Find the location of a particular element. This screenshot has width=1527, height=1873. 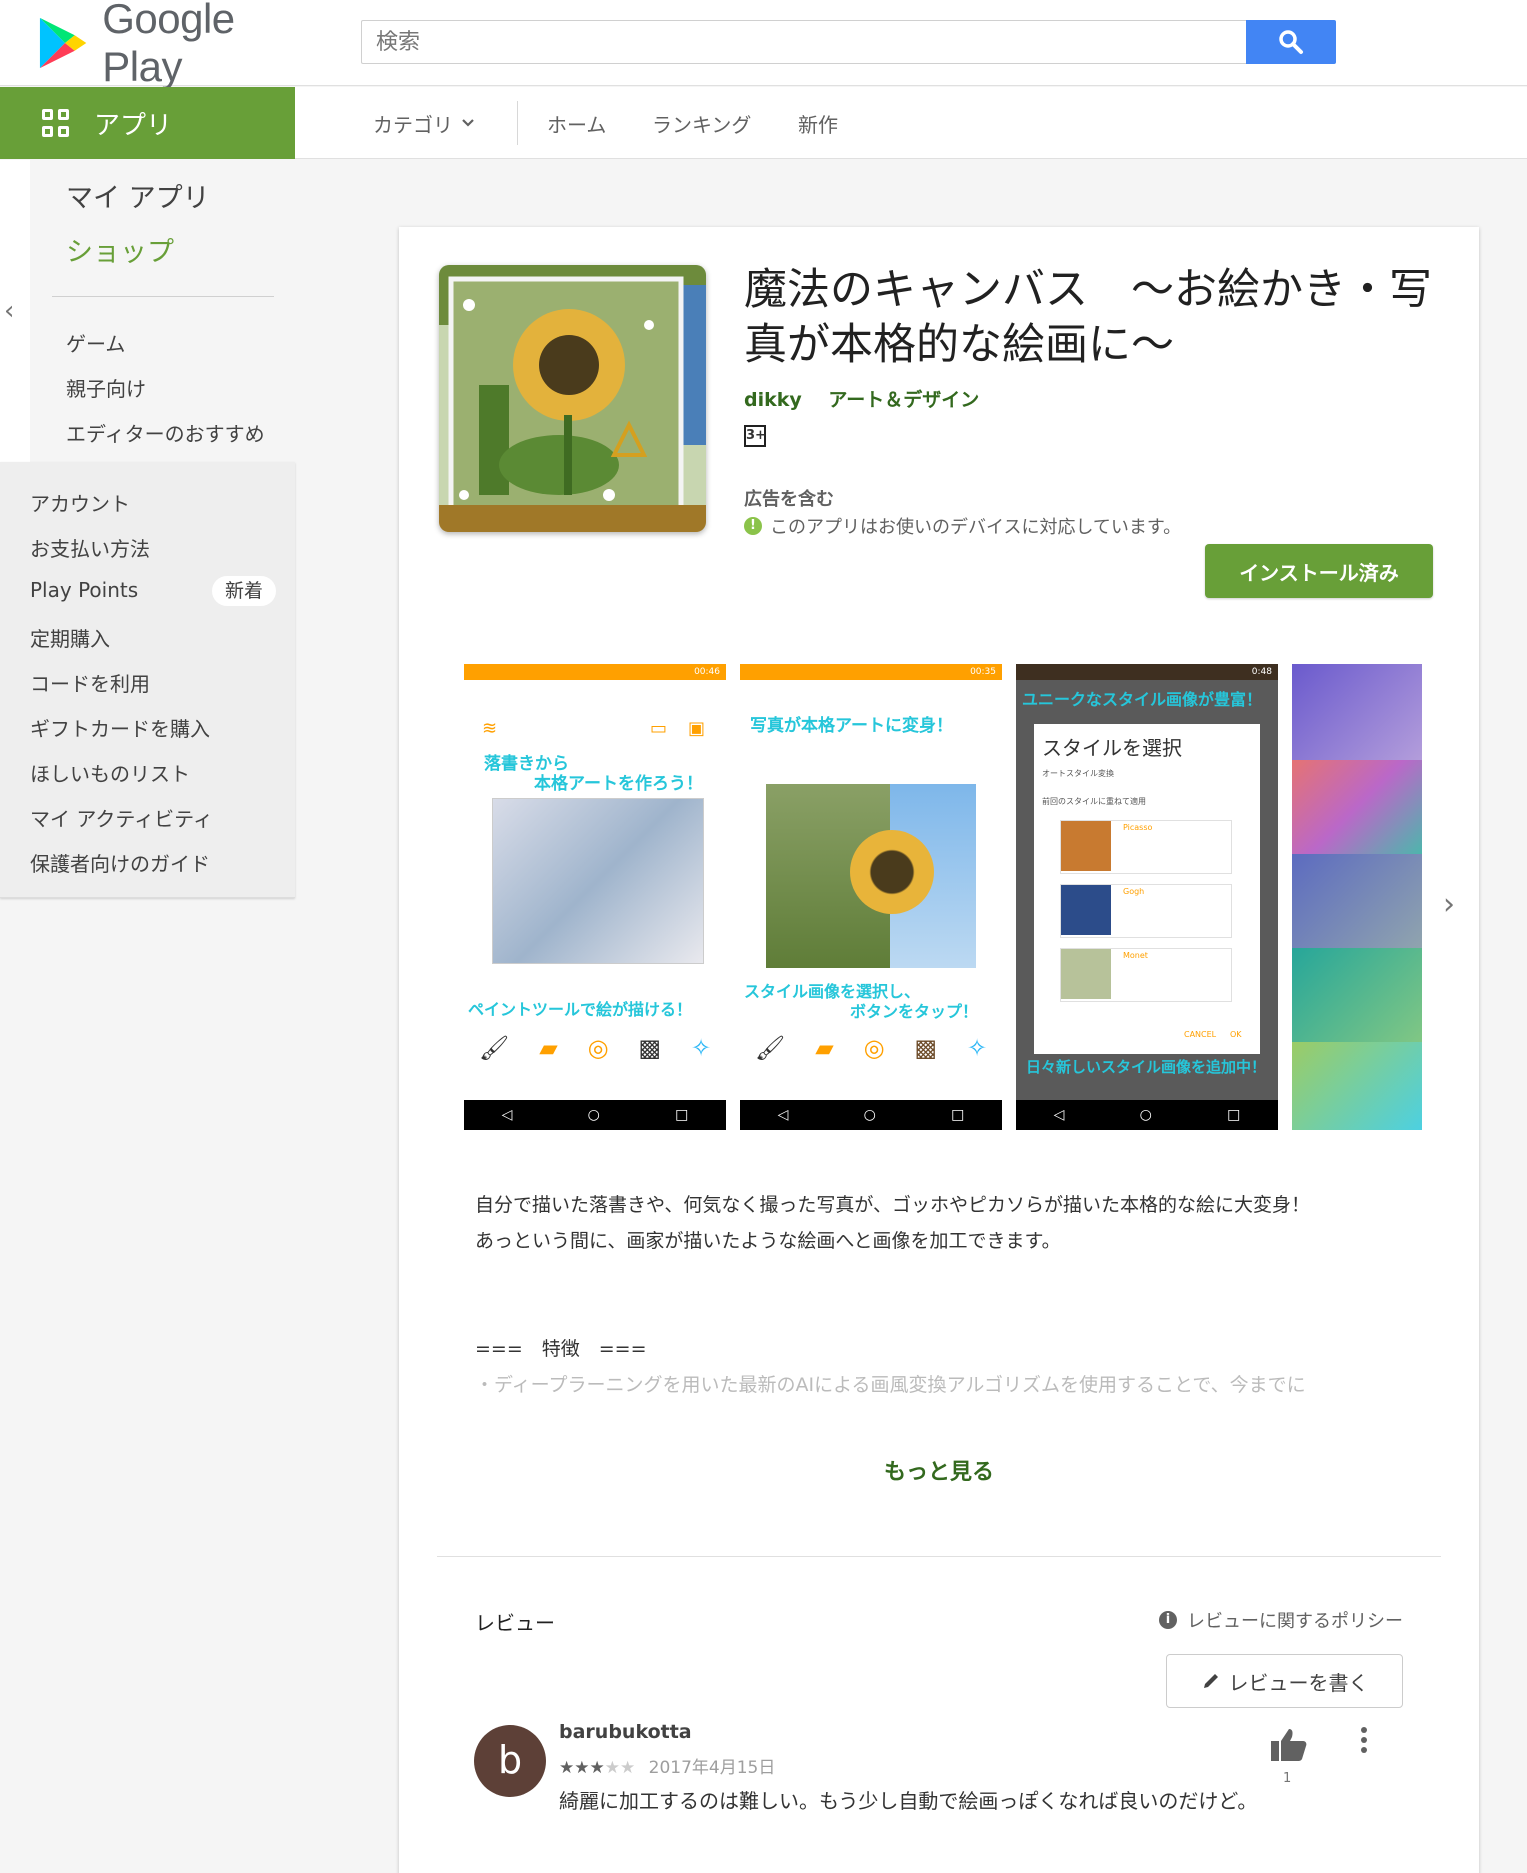

category-dropdown: カテゴリ is located at coordinates (425, 123).